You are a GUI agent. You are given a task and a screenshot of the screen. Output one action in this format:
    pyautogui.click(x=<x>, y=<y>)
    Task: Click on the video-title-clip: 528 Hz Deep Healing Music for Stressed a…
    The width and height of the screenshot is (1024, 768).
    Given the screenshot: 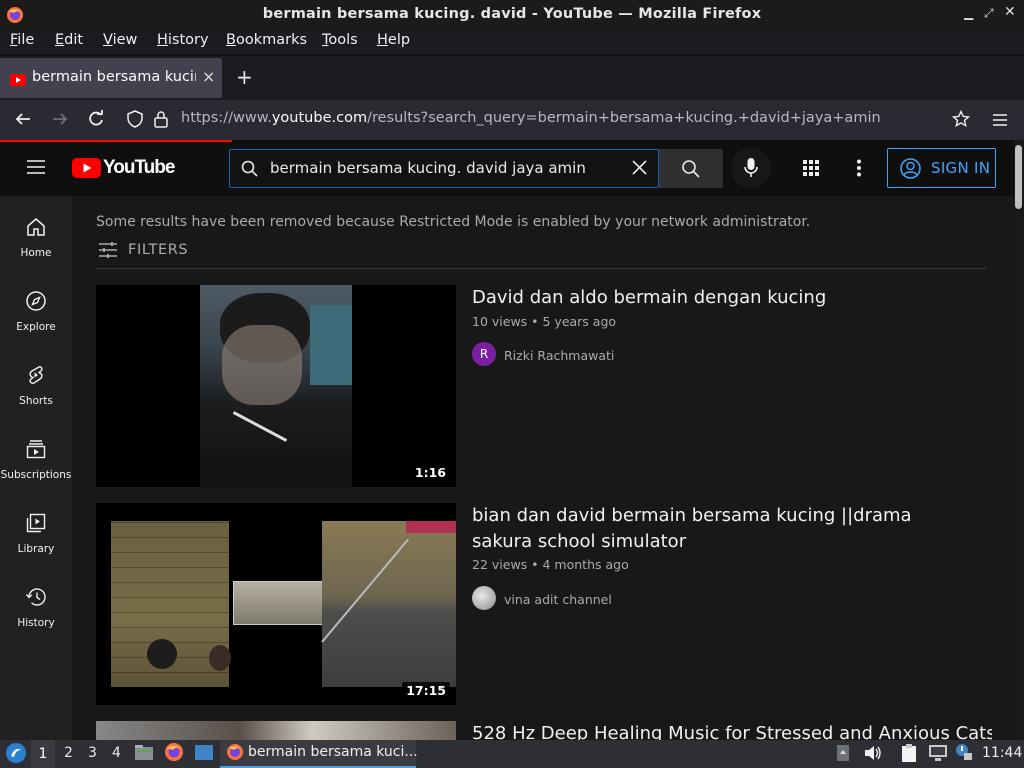 What is the action you would take?
    pyautogui.click(x=732, y=730)
    